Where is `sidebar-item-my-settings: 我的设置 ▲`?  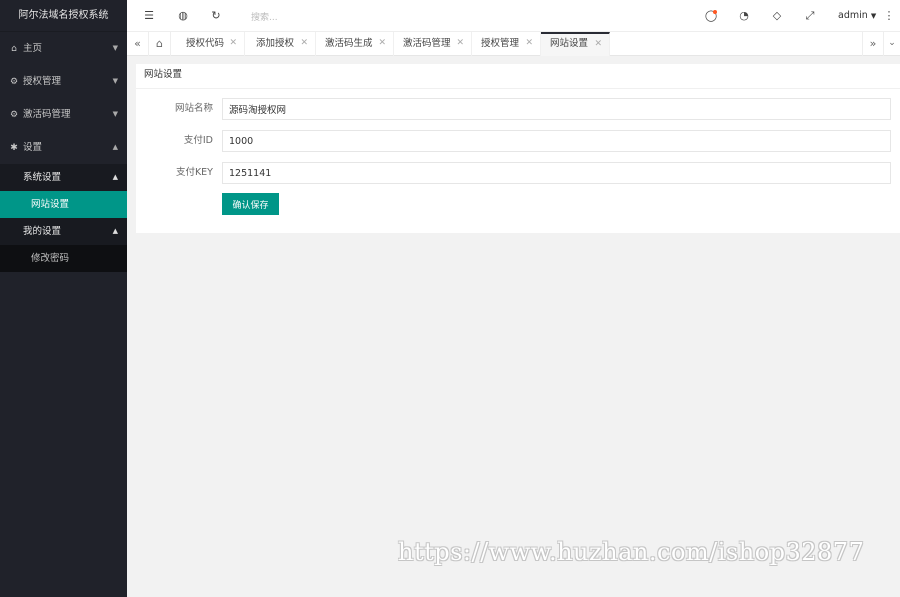
sidebar-item-my-settings: 我的设置 ▲ is located at coordinates (63, 231).